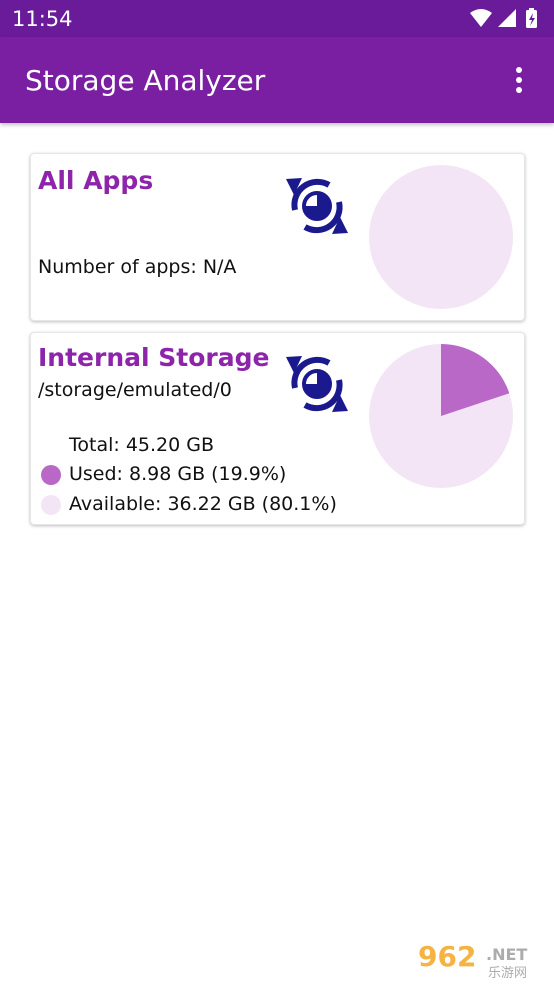 The width and height of the screenshot is (554, 984). Describe the element at coordinates (154, 357) in the screenshot. I see `internal-storage-title: Internal Storage` at that location.